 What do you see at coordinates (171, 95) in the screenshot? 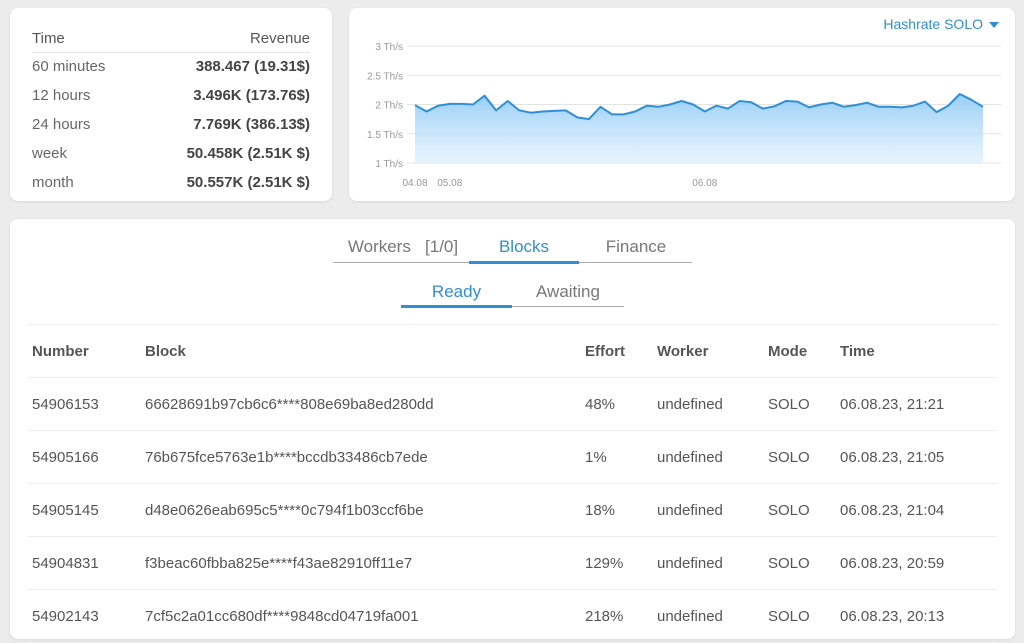
I see `revenue-row: 12 hours 3.496K (173.76$)` at bounding box center [171, 95].